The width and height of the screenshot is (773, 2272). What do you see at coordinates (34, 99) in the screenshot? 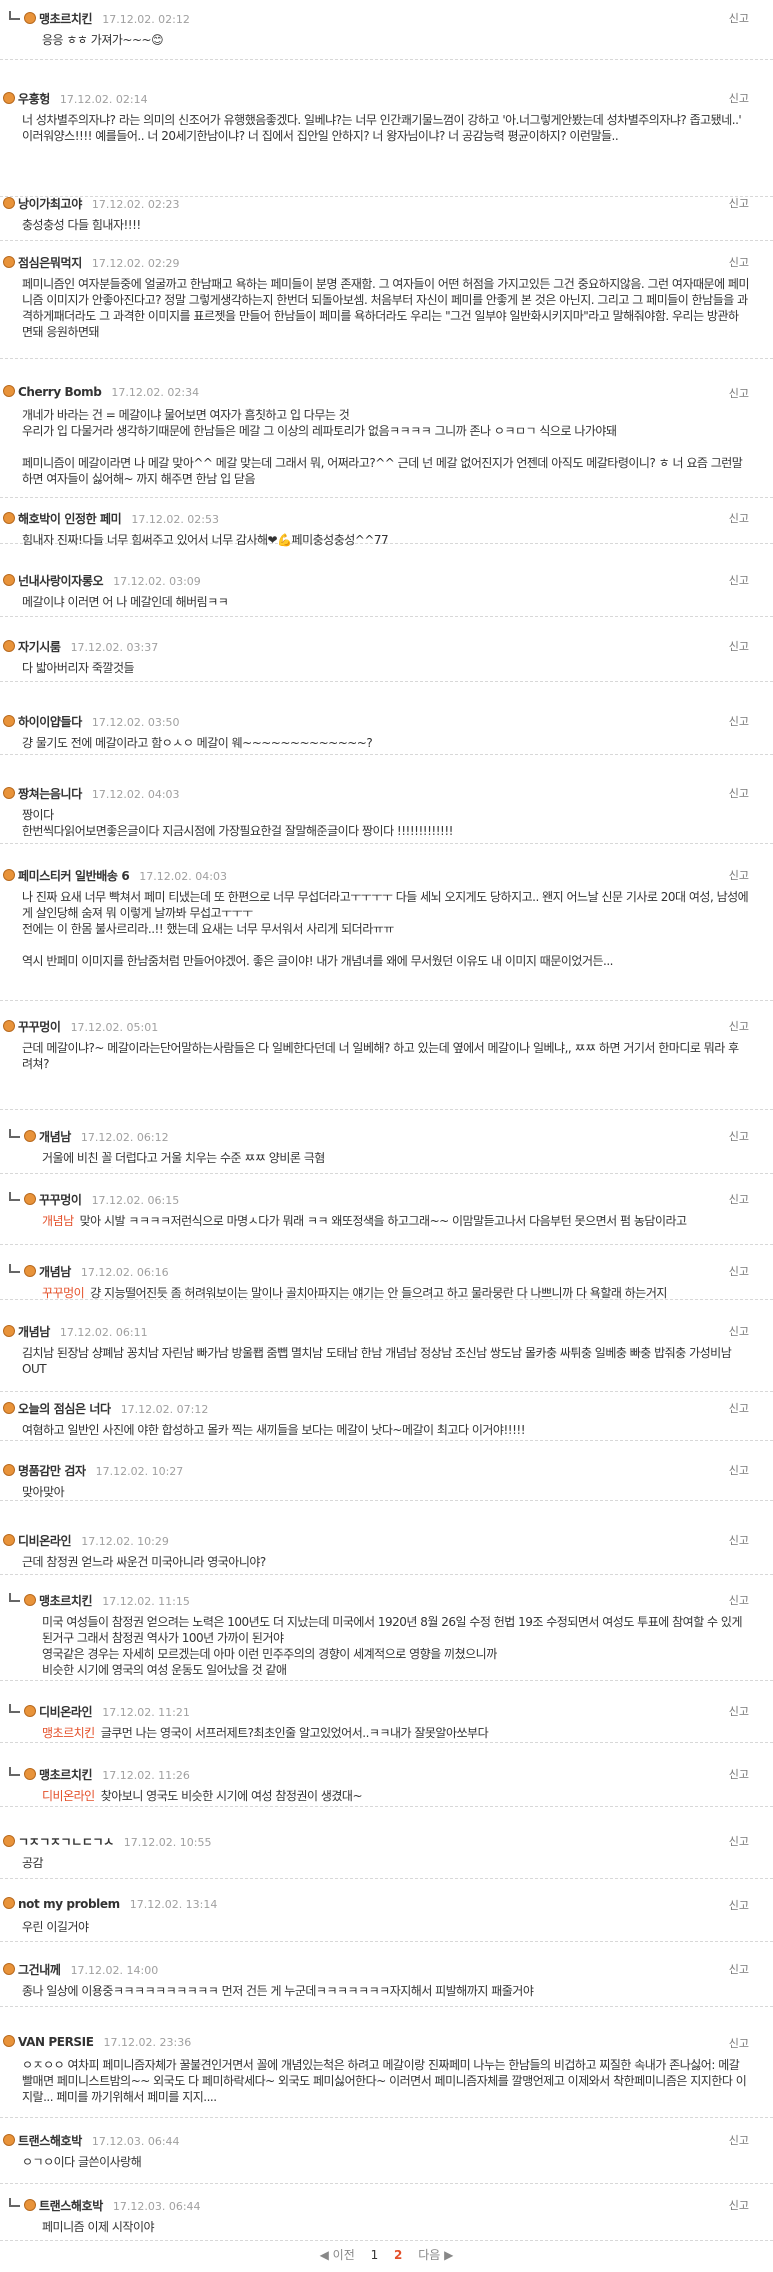
I see `comment-author: 우훙헝` at bounding box center [34, 99].